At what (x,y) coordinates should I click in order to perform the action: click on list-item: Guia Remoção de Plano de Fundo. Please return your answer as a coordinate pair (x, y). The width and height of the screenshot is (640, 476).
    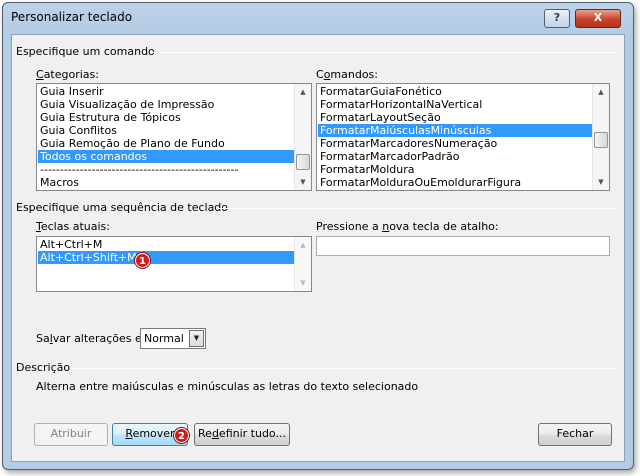
    Looking at the image, I should click on (166, 143).